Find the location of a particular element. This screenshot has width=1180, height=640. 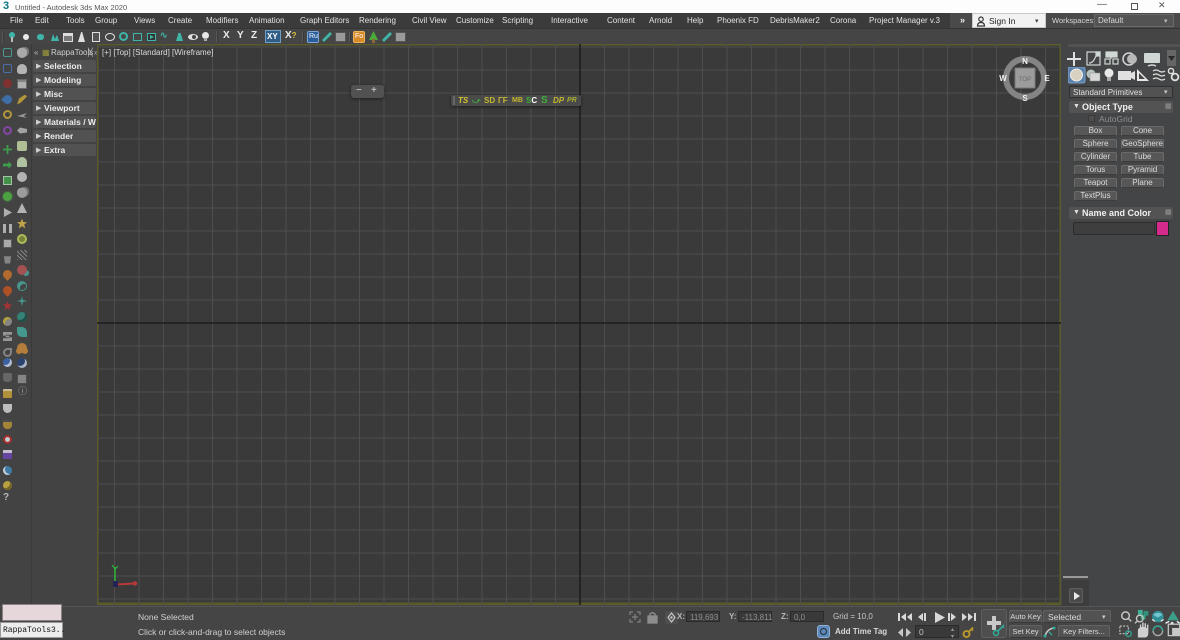

svg-text: W is located at coordinates (1003, 78).